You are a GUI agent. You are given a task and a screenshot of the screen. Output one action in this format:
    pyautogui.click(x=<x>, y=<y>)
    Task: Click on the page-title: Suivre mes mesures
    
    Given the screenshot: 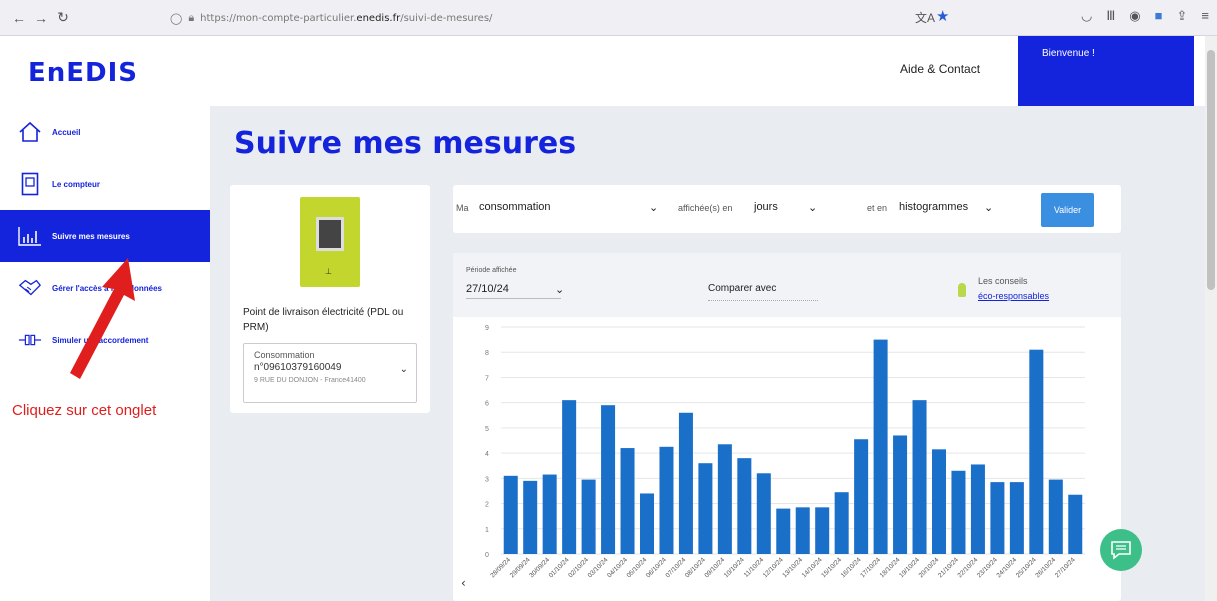 What is the action you would take?
    pyautogui.click(x=405, y=143)
    